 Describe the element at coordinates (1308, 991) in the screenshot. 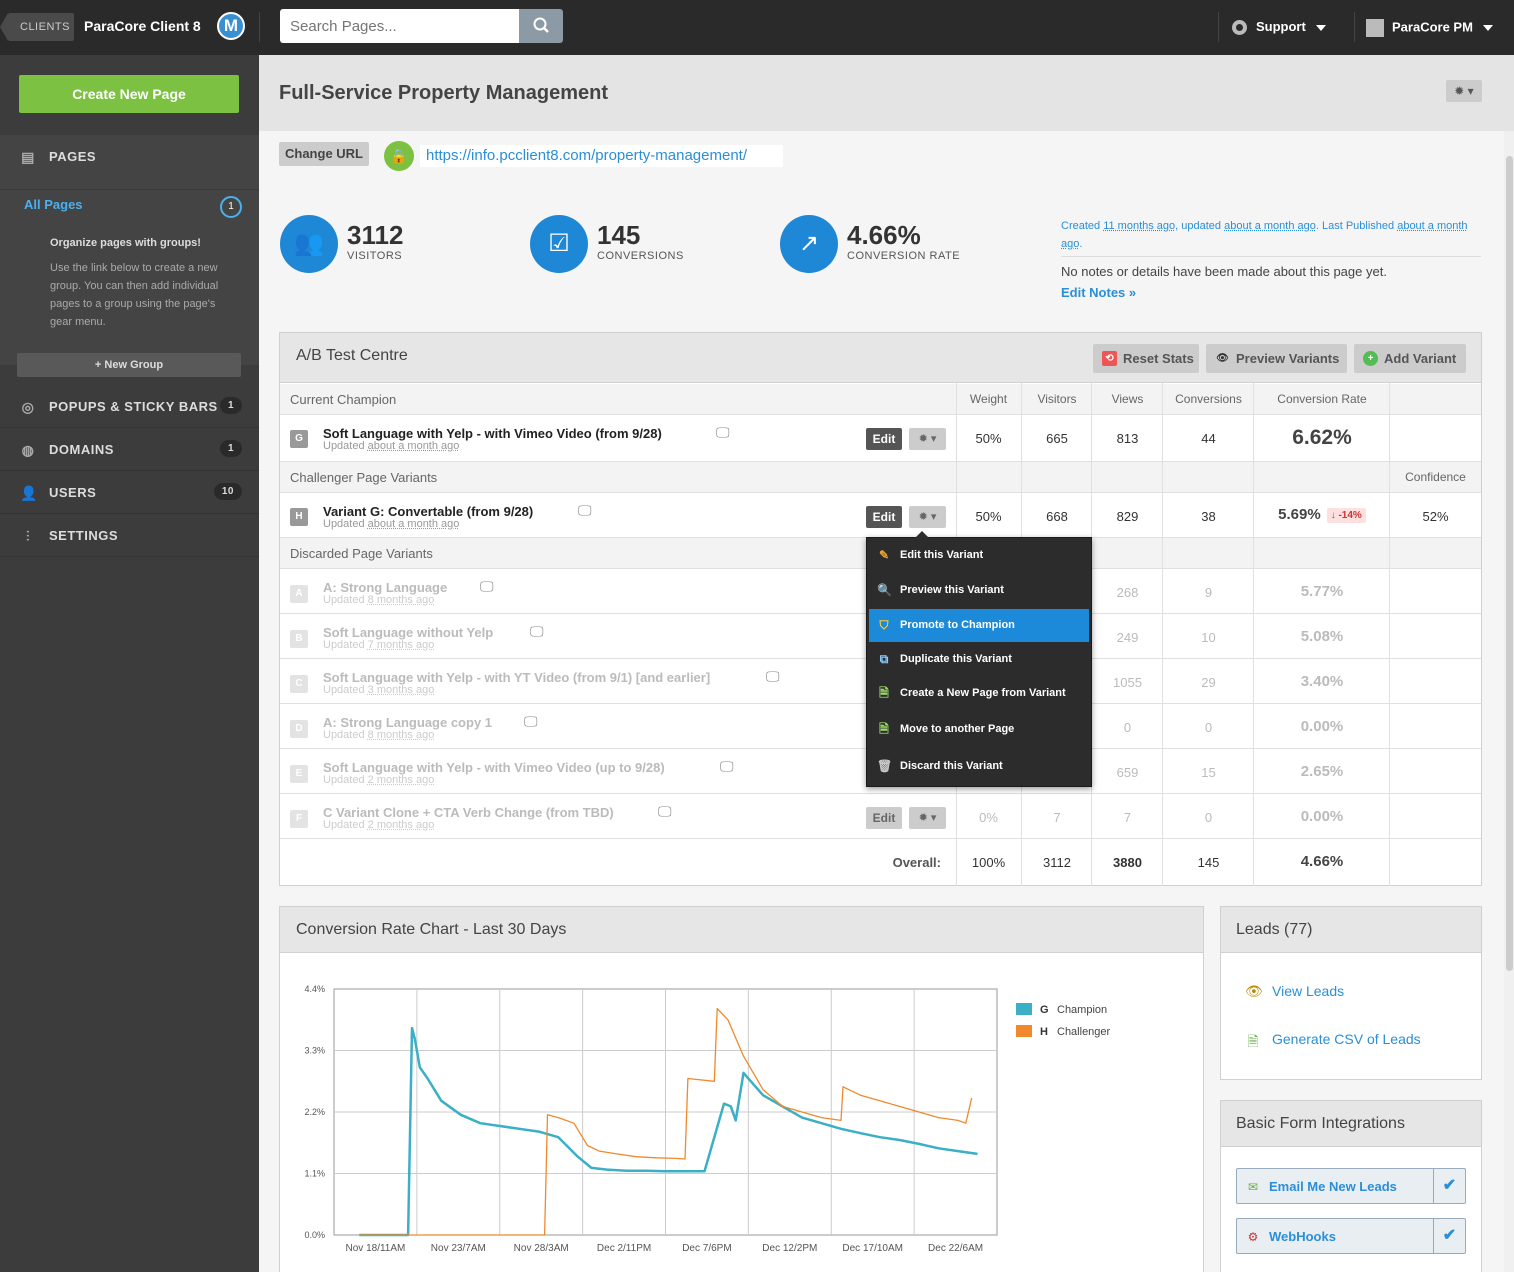

I see `view-leads-link: View Leads` at that location.